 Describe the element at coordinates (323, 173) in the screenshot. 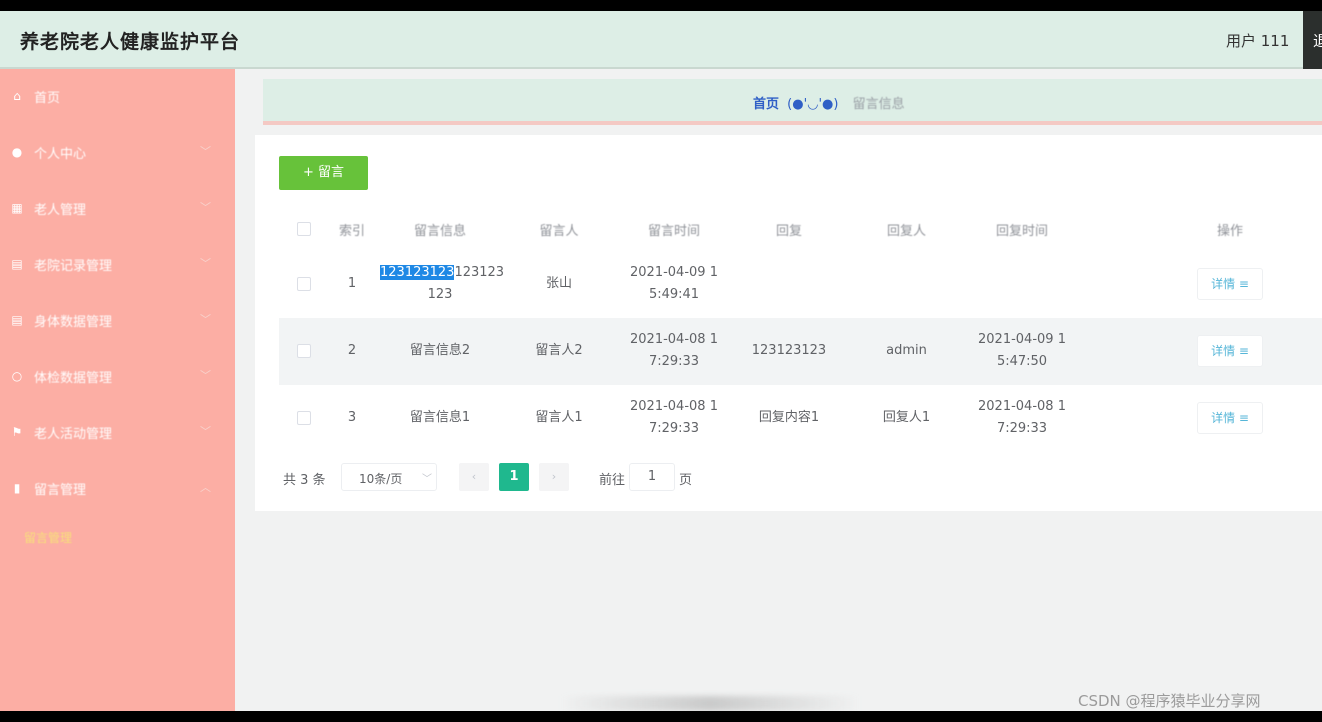

I see `add-message-button: + 留言` at that location.